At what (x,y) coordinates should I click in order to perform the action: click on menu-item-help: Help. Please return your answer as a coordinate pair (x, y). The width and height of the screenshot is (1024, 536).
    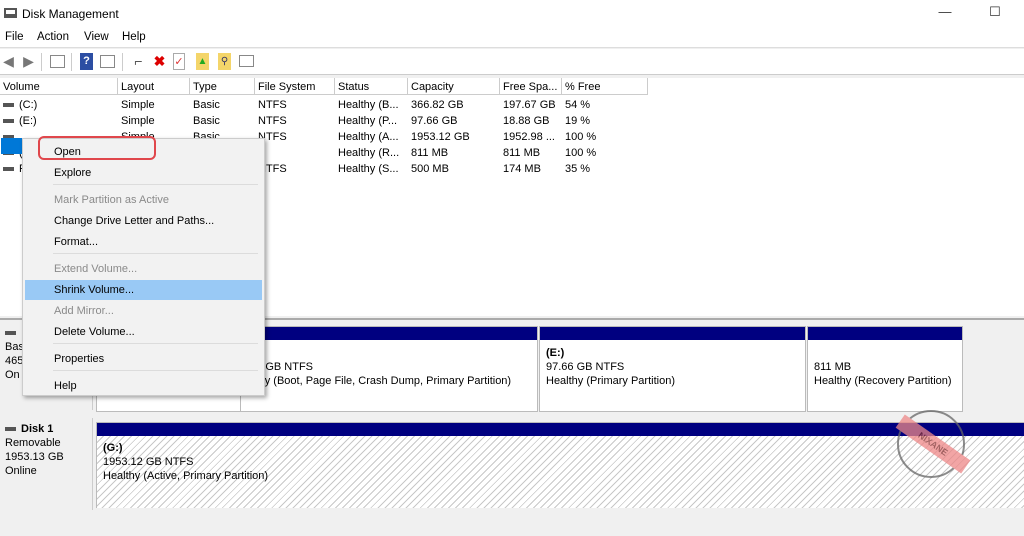
    Looking at the image, I should click on (143, 386).